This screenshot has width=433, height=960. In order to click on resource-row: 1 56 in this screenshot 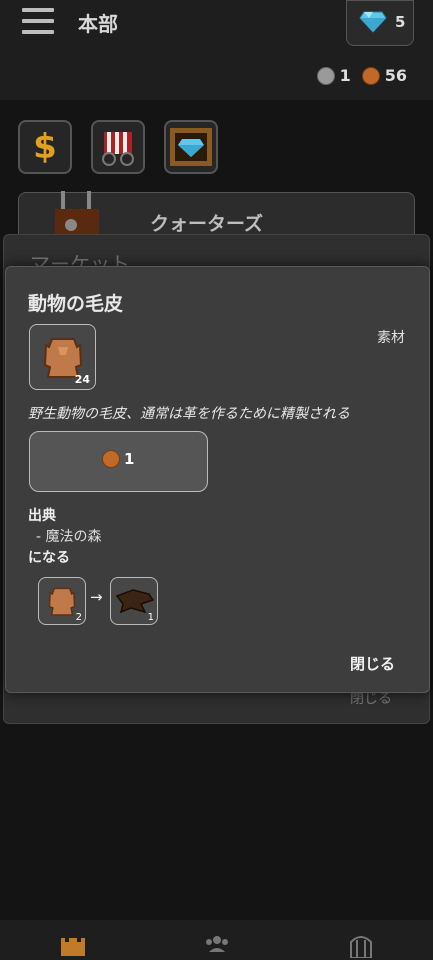, I will do `click(361, 75)`.